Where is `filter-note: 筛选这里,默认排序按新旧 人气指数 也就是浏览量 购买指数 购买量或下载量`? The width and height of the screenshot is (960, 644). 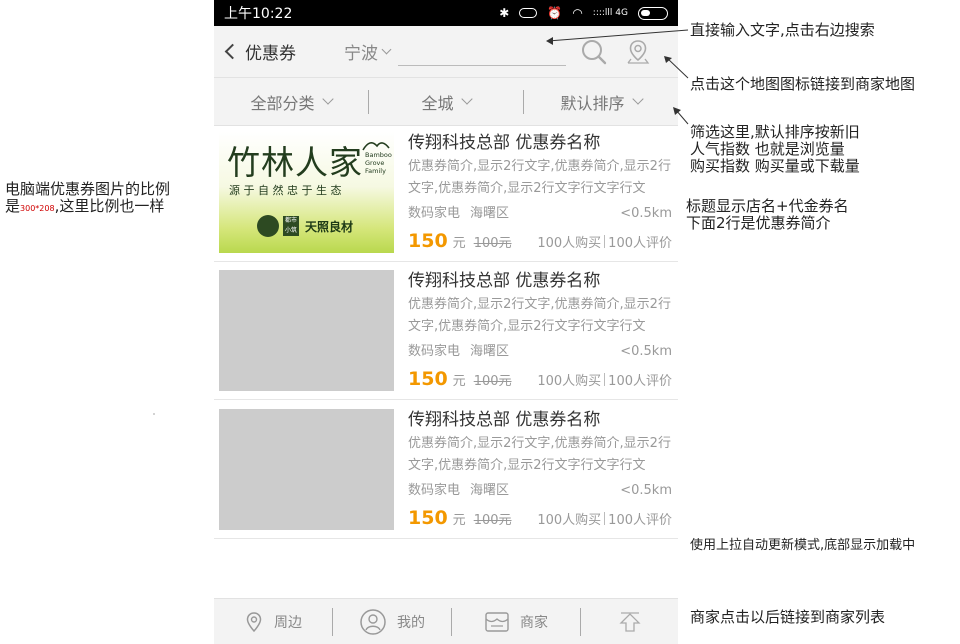
filter-note: 筛选这里,默认排序按新旧 人气指数 也就是浏览量 购买指数 购买量或下载量 is located at coordinates (775, 149).